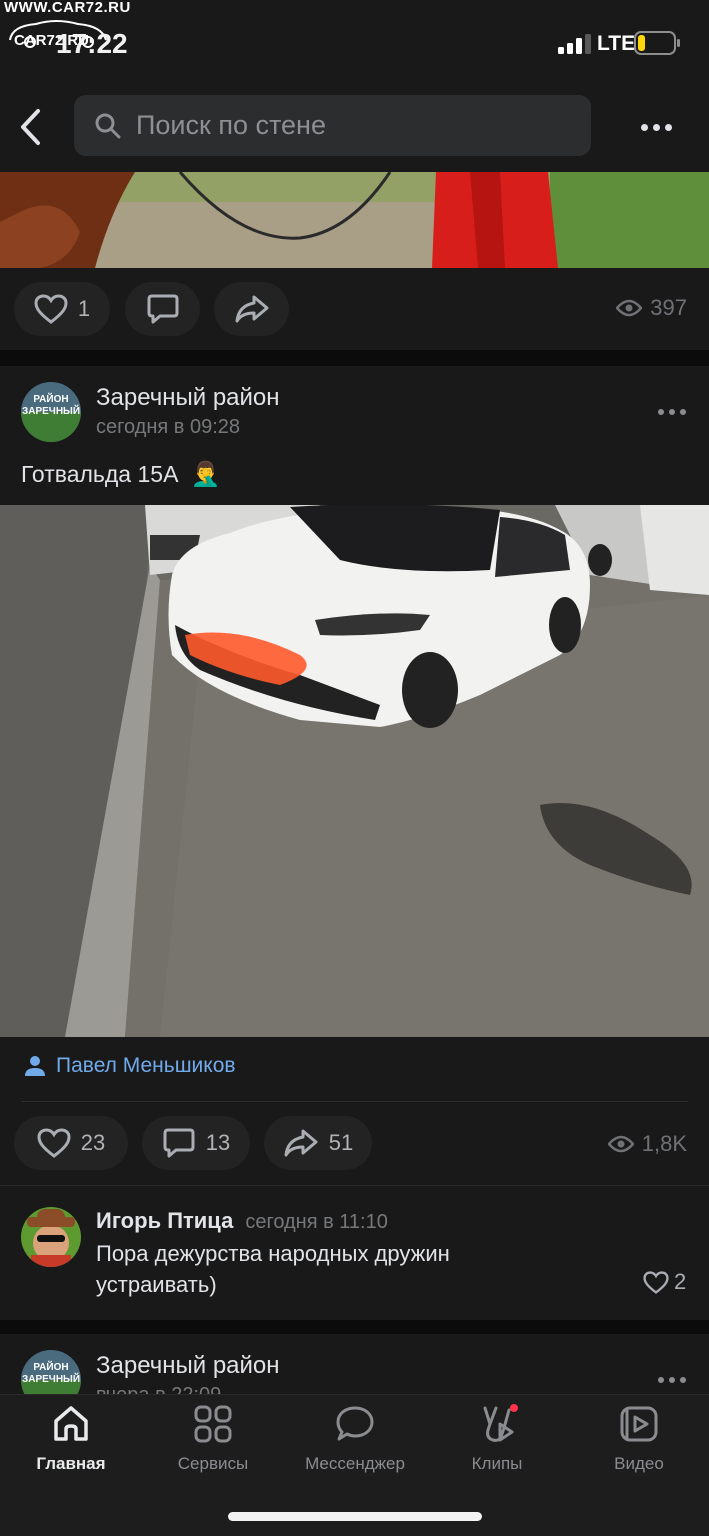 The height and width of the screenshot is (1536, 709). Describe the element at coordinates (146, 1065) in the screenshot. I see `post-signer-name: Павел Меньшиков` at that location.